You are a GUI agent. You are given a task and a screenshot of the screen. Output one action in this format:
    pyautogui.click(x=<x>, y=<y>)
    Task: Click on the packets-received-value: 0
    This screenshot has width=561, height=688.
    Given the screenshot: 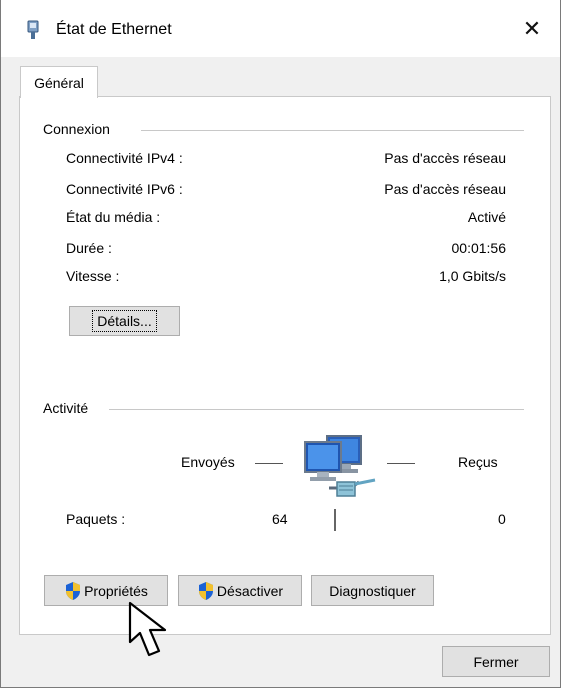 What is the action you would take?
    pyautogui.click(x=502, y=519)
    